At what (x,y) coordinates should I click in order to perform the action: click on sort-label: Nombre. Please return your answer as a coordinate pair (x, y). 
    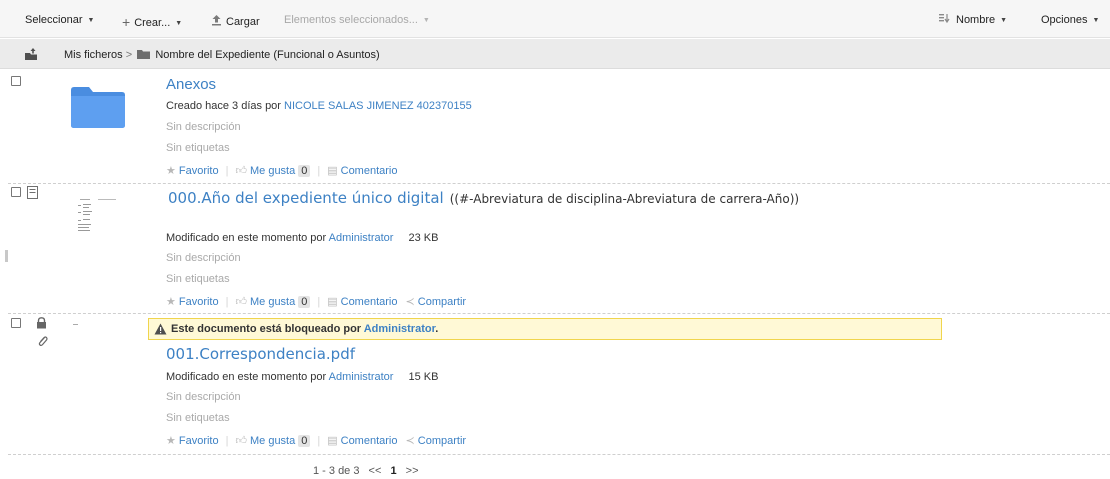
    Looking at the image, I should click on (976, 20).